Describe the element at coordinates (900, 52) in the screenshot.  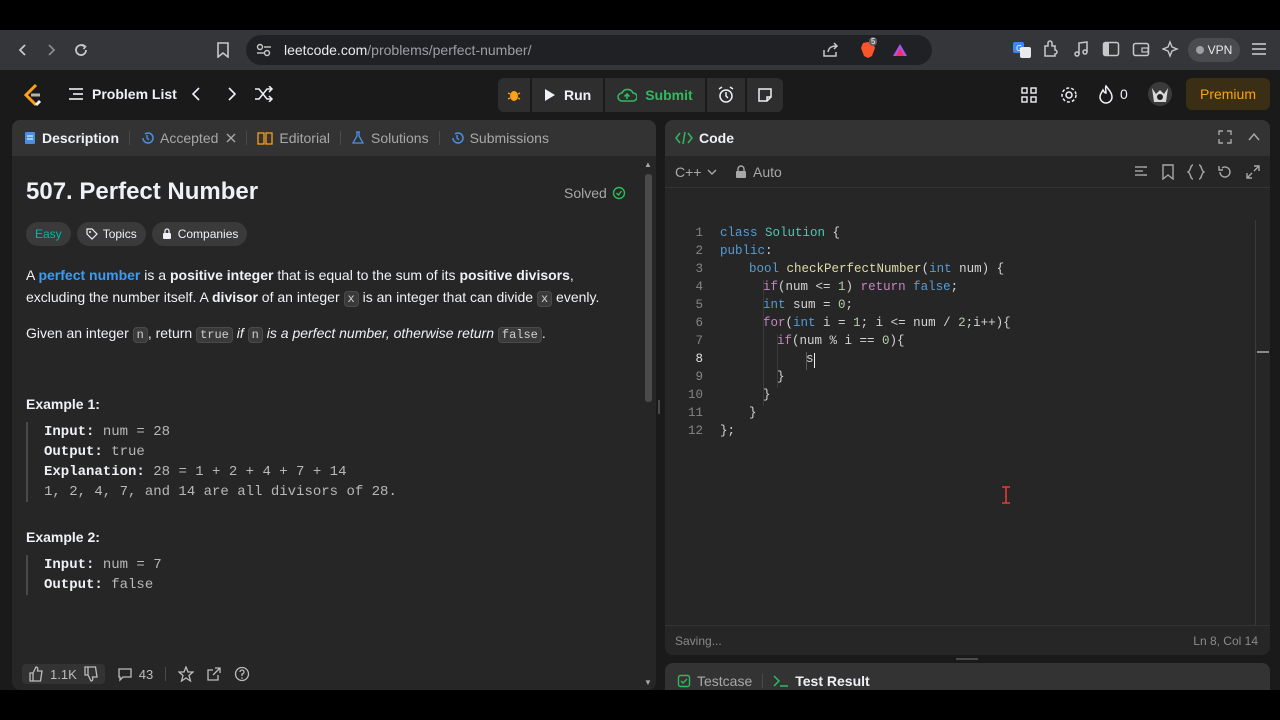
I see `brave-rewards-icon` at that location.